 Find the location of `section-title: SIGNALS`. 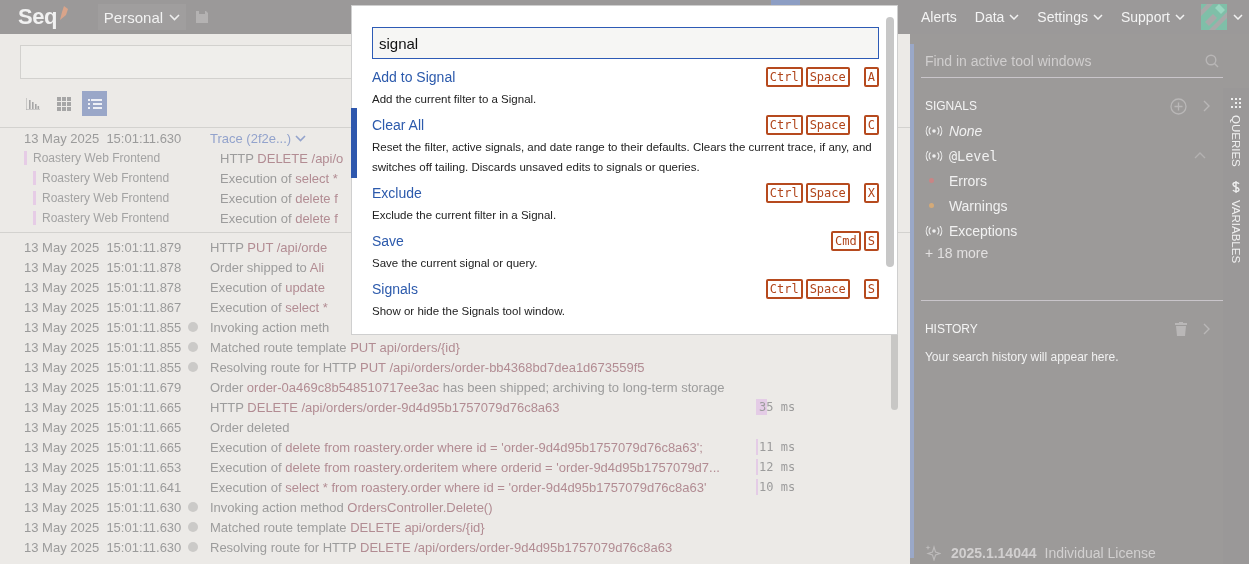

section-title: SIGNALS is located at coordinates (950, 106).